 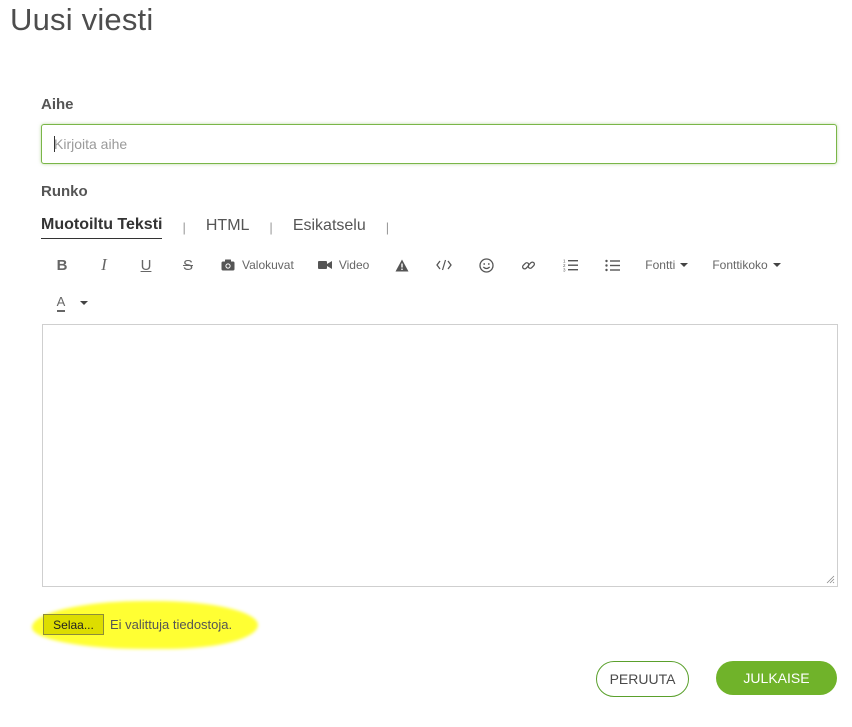 I want to click on cancel-button: PERUUTA, so click(x=642, y=679).